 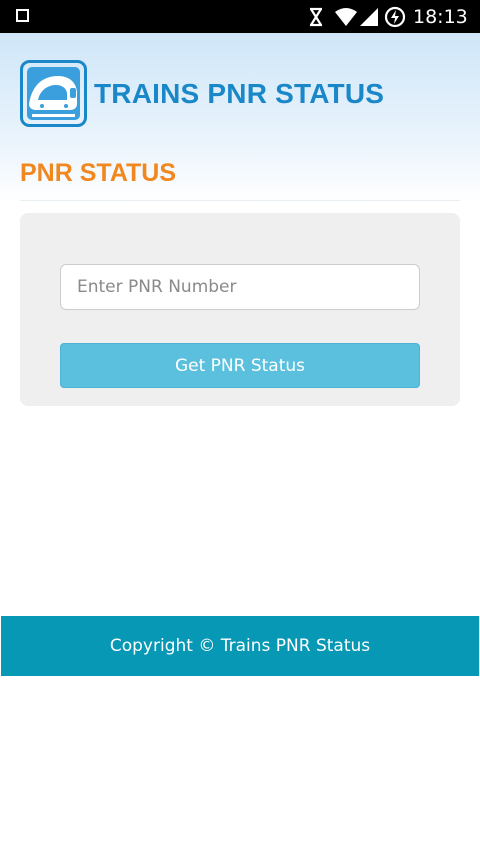 I want to click on copyright-text: Copyright © Trains PNR Status, so click(x=240, y=646).